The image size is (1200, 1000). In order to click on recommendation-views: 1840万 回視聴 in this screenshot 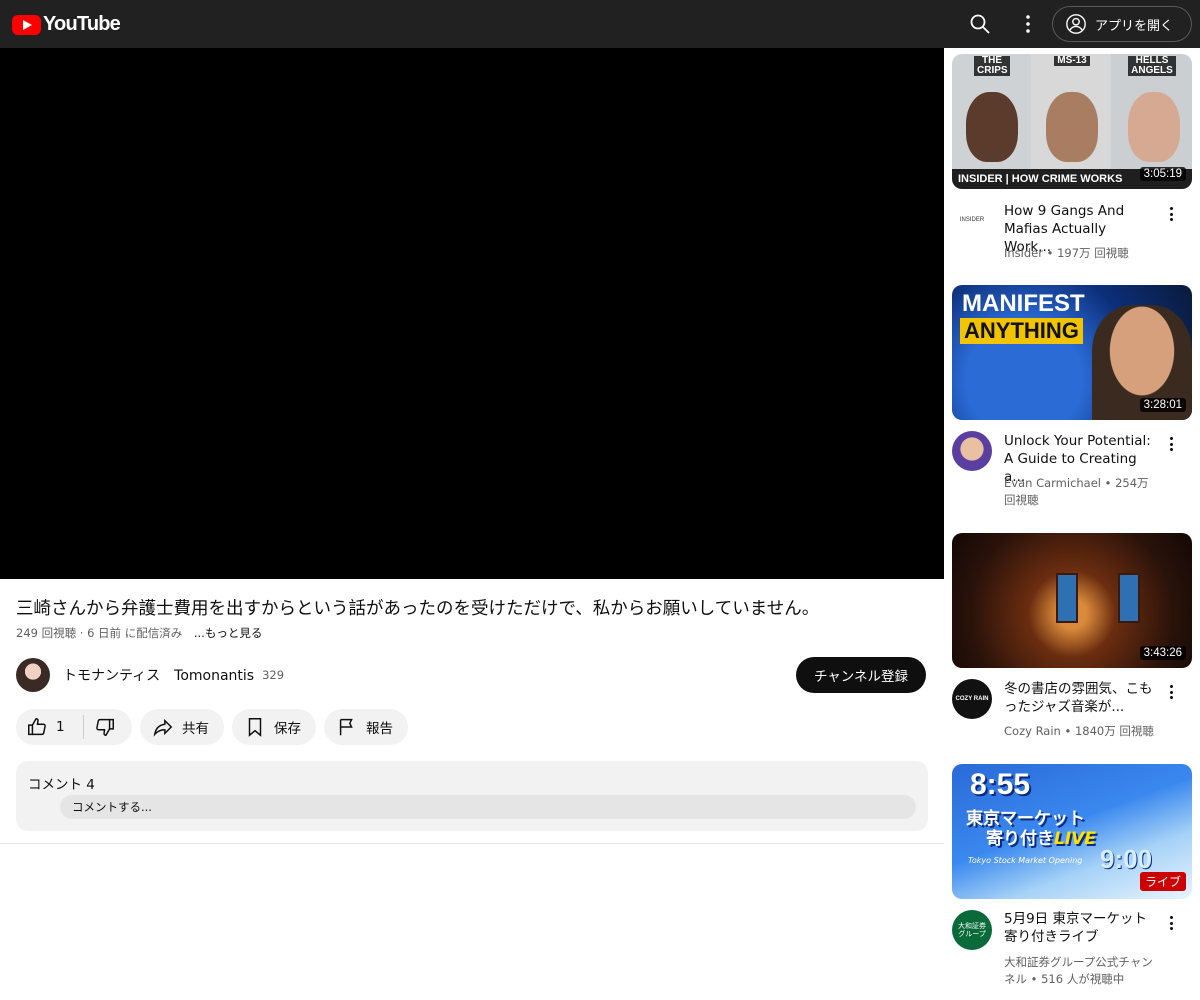, I will do `click(1114, 731)`.